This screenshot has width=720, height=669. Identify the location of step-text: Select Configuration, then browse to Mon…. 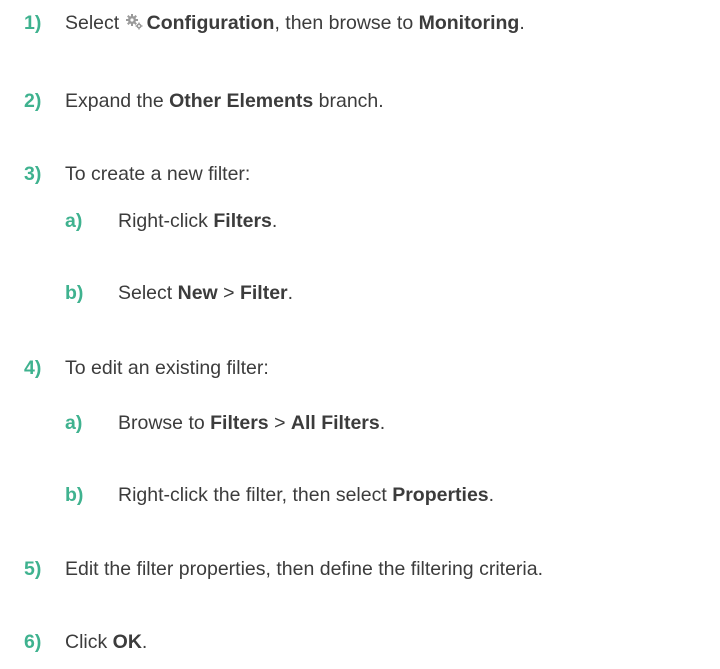
(295, 23).